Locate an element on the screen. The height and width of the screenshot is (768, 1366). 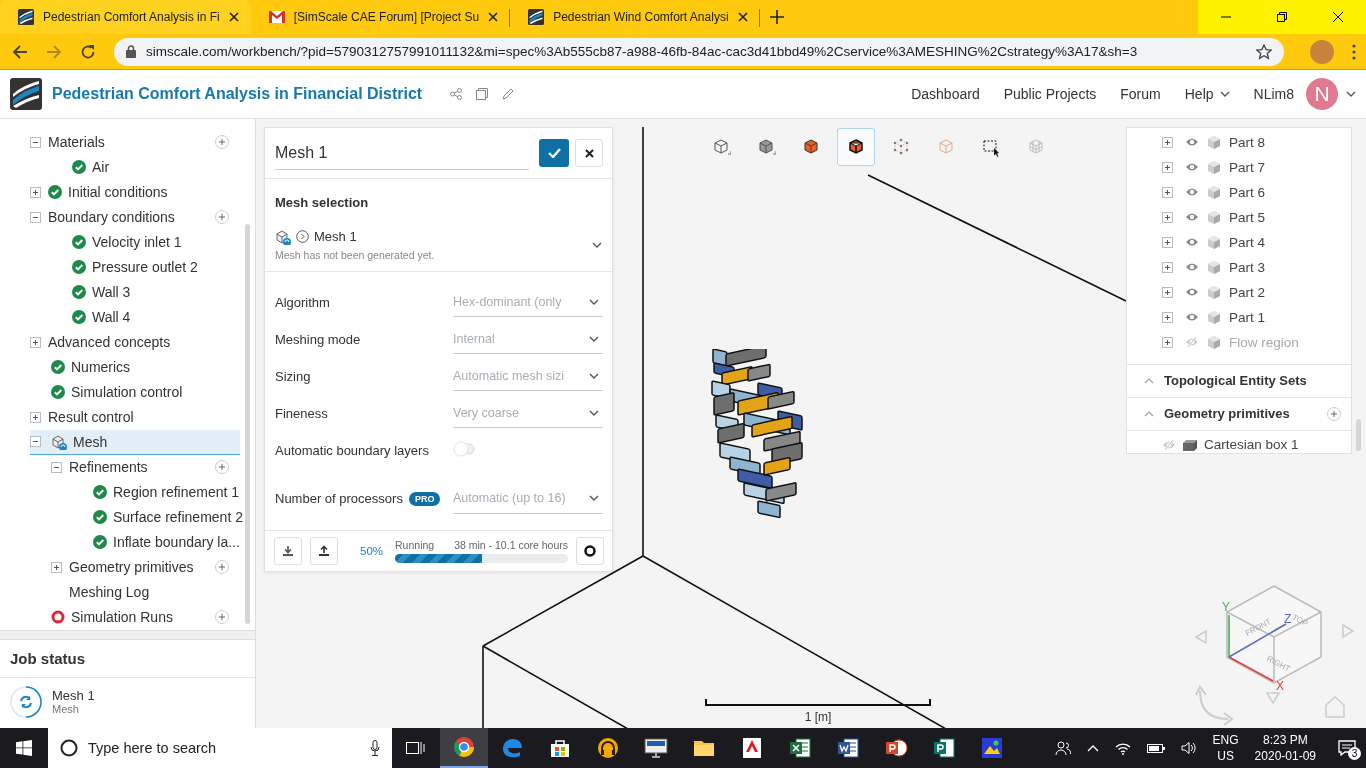
user-name: NLim8 is located at coordinates (1273, 93).